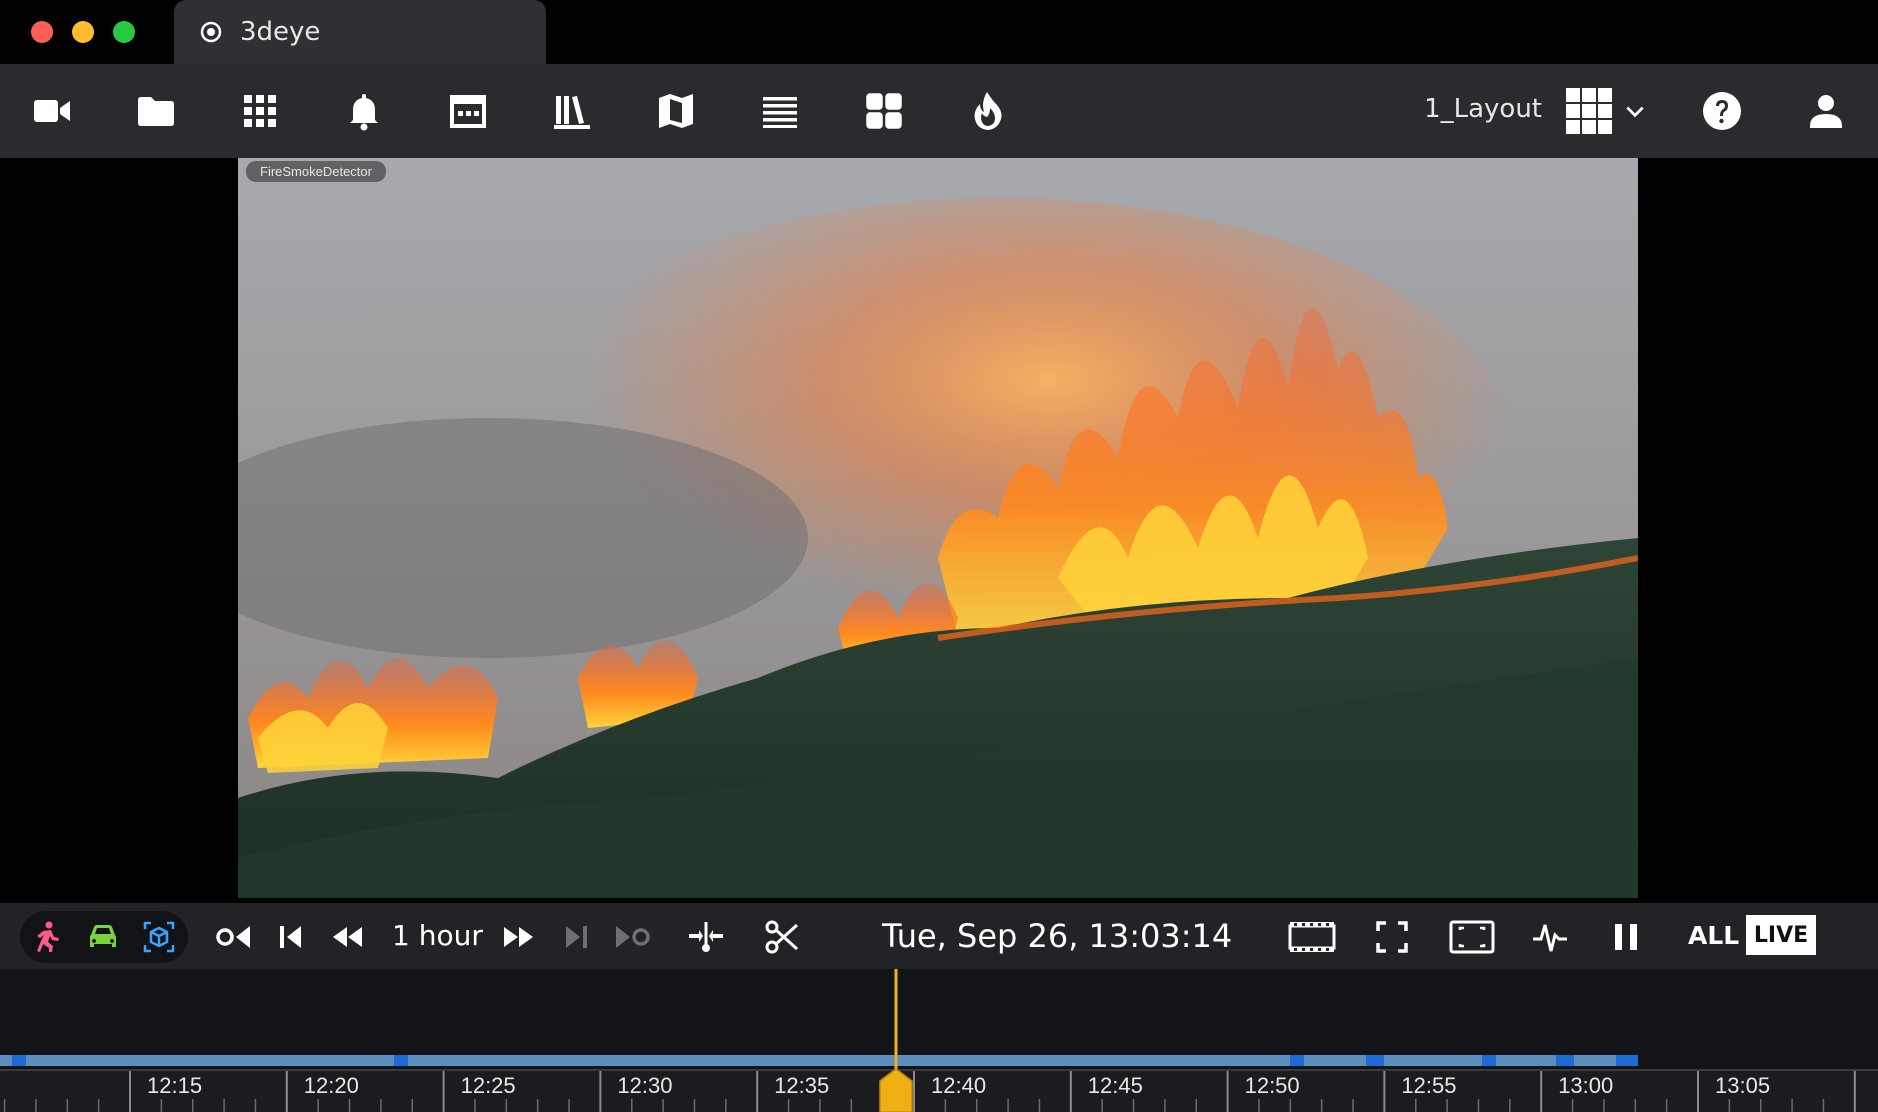  What do you see at coordinates (1115, 1085) in the screenshot?
I see `timeline-tick-label: 12:45` at bounding box center [1115, 1085].